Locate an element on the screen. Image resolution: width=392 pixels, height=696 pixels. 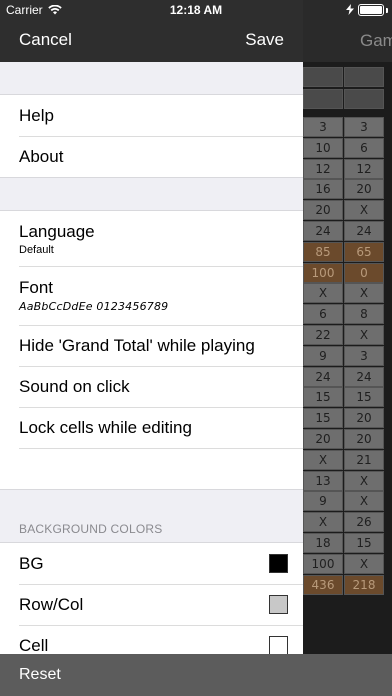
color-label-bg: BG is located at coordinates (31, 563).